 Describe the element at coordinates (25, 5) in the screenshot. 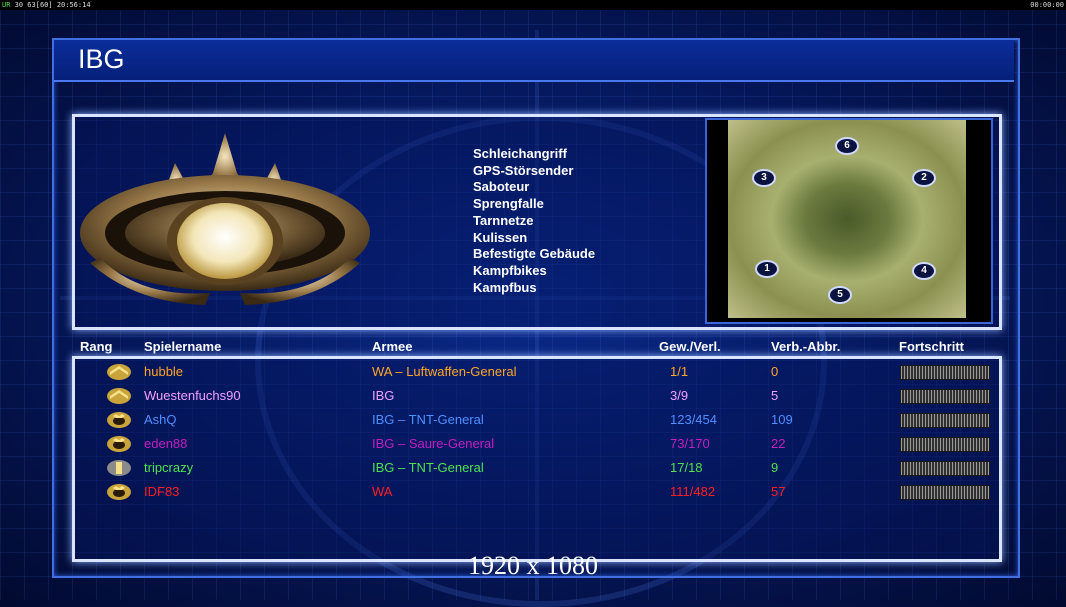

I see `status-frame-numbers: 30 63` at that location.